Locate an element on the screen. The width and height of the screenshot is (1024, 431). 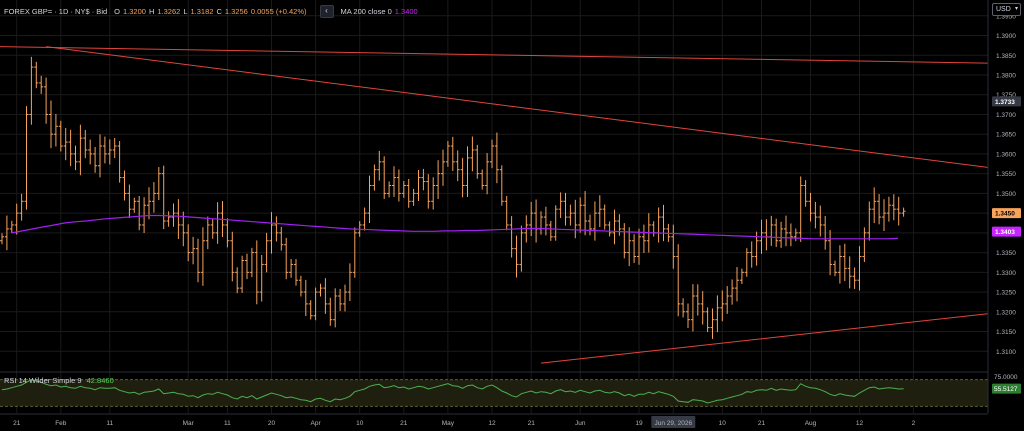
ma-legend-label: MA 200 close 0 is located at coordinates (366, 11).